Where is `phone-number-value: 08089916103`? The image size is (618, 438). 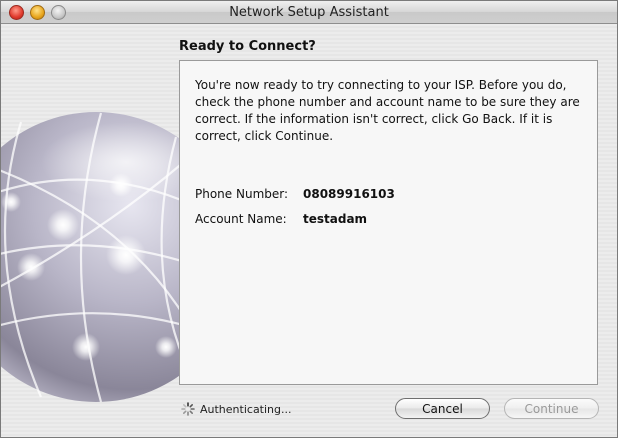
phone-number-value: 08089916103 is located at coordinates (349, 194).